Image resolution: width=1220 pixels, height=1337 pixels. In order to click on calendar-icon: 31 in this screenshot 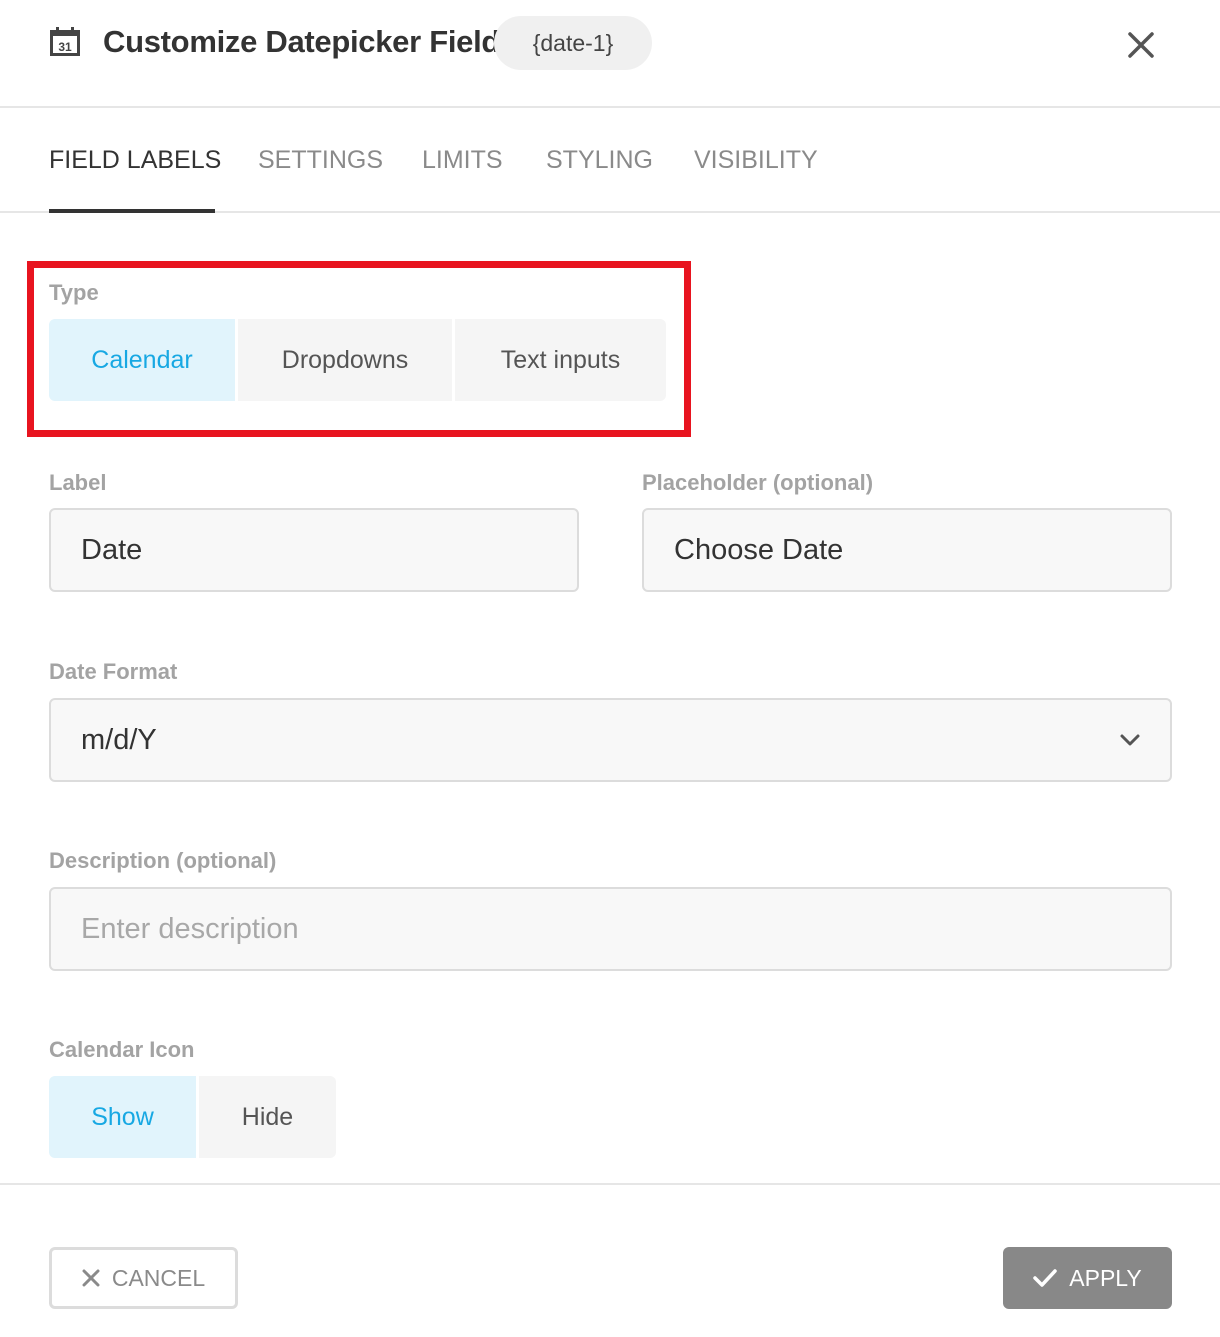, I will do `click(65, 41)`.